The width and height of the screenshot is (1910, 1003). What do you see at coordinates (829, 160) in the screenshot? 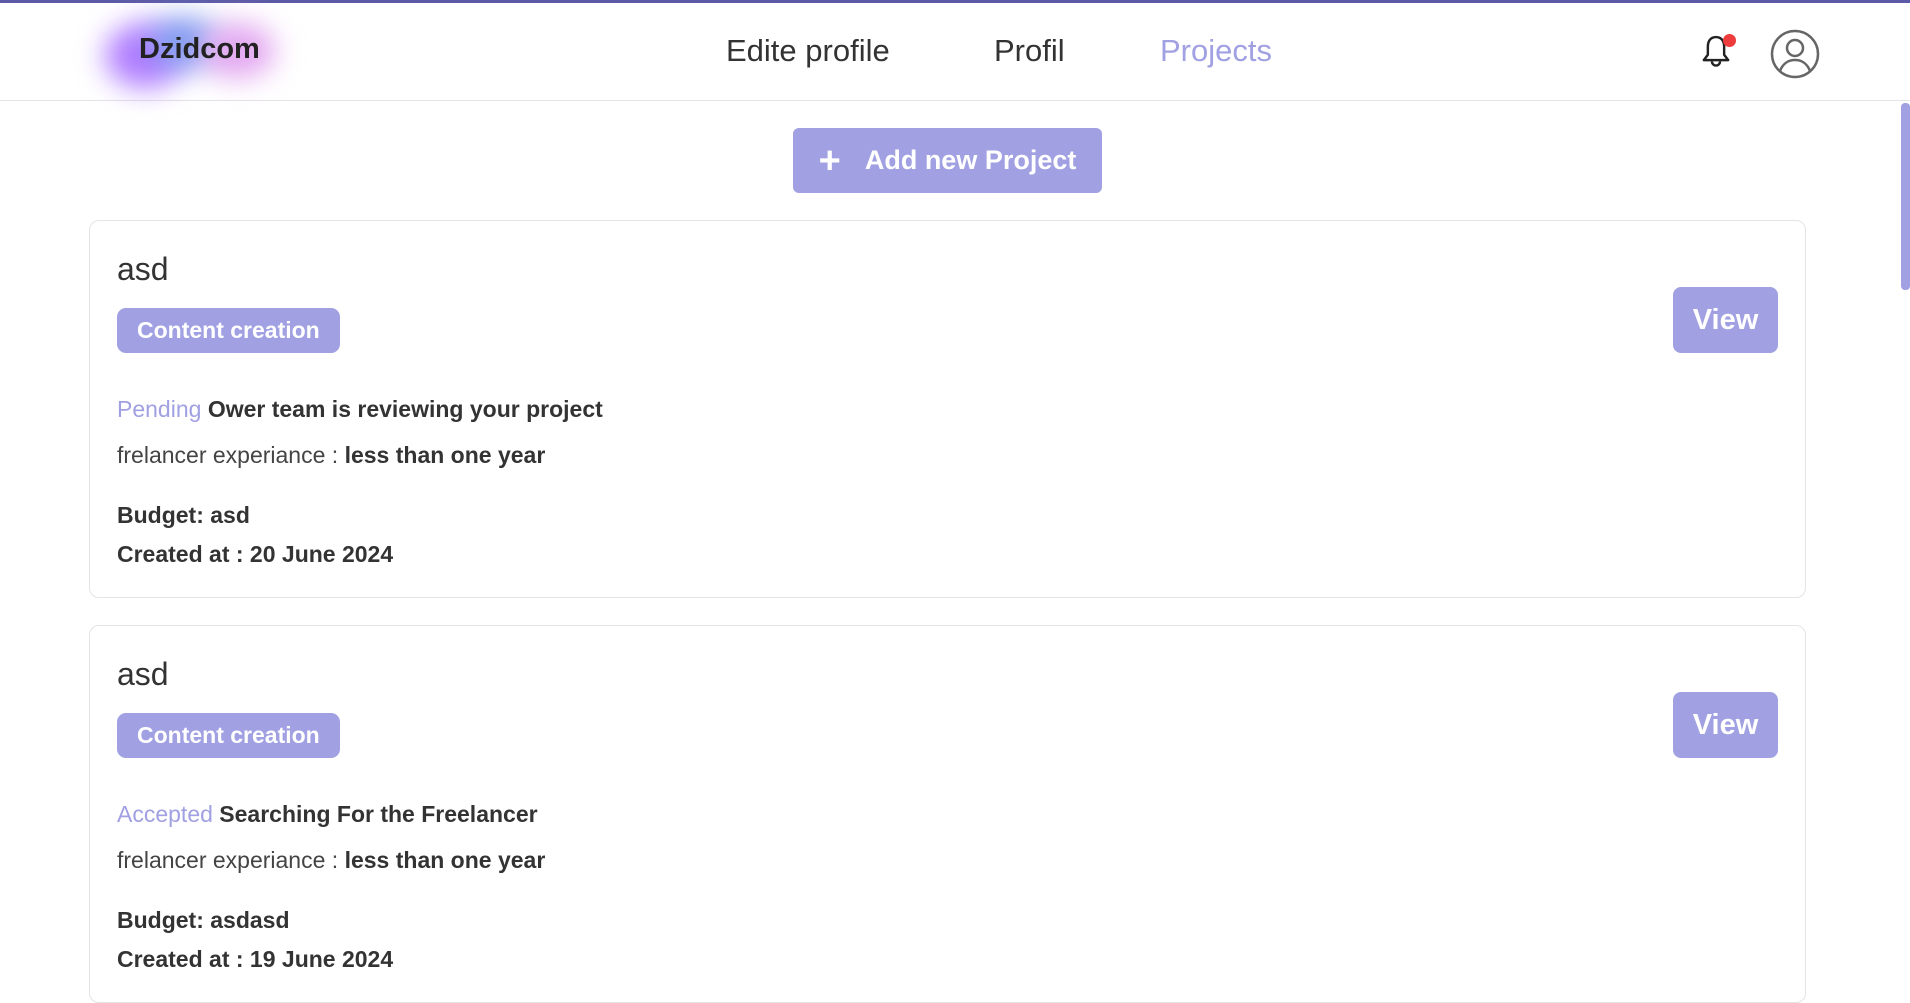
I see `plus-icon: +` at bounding box center [829, 160].